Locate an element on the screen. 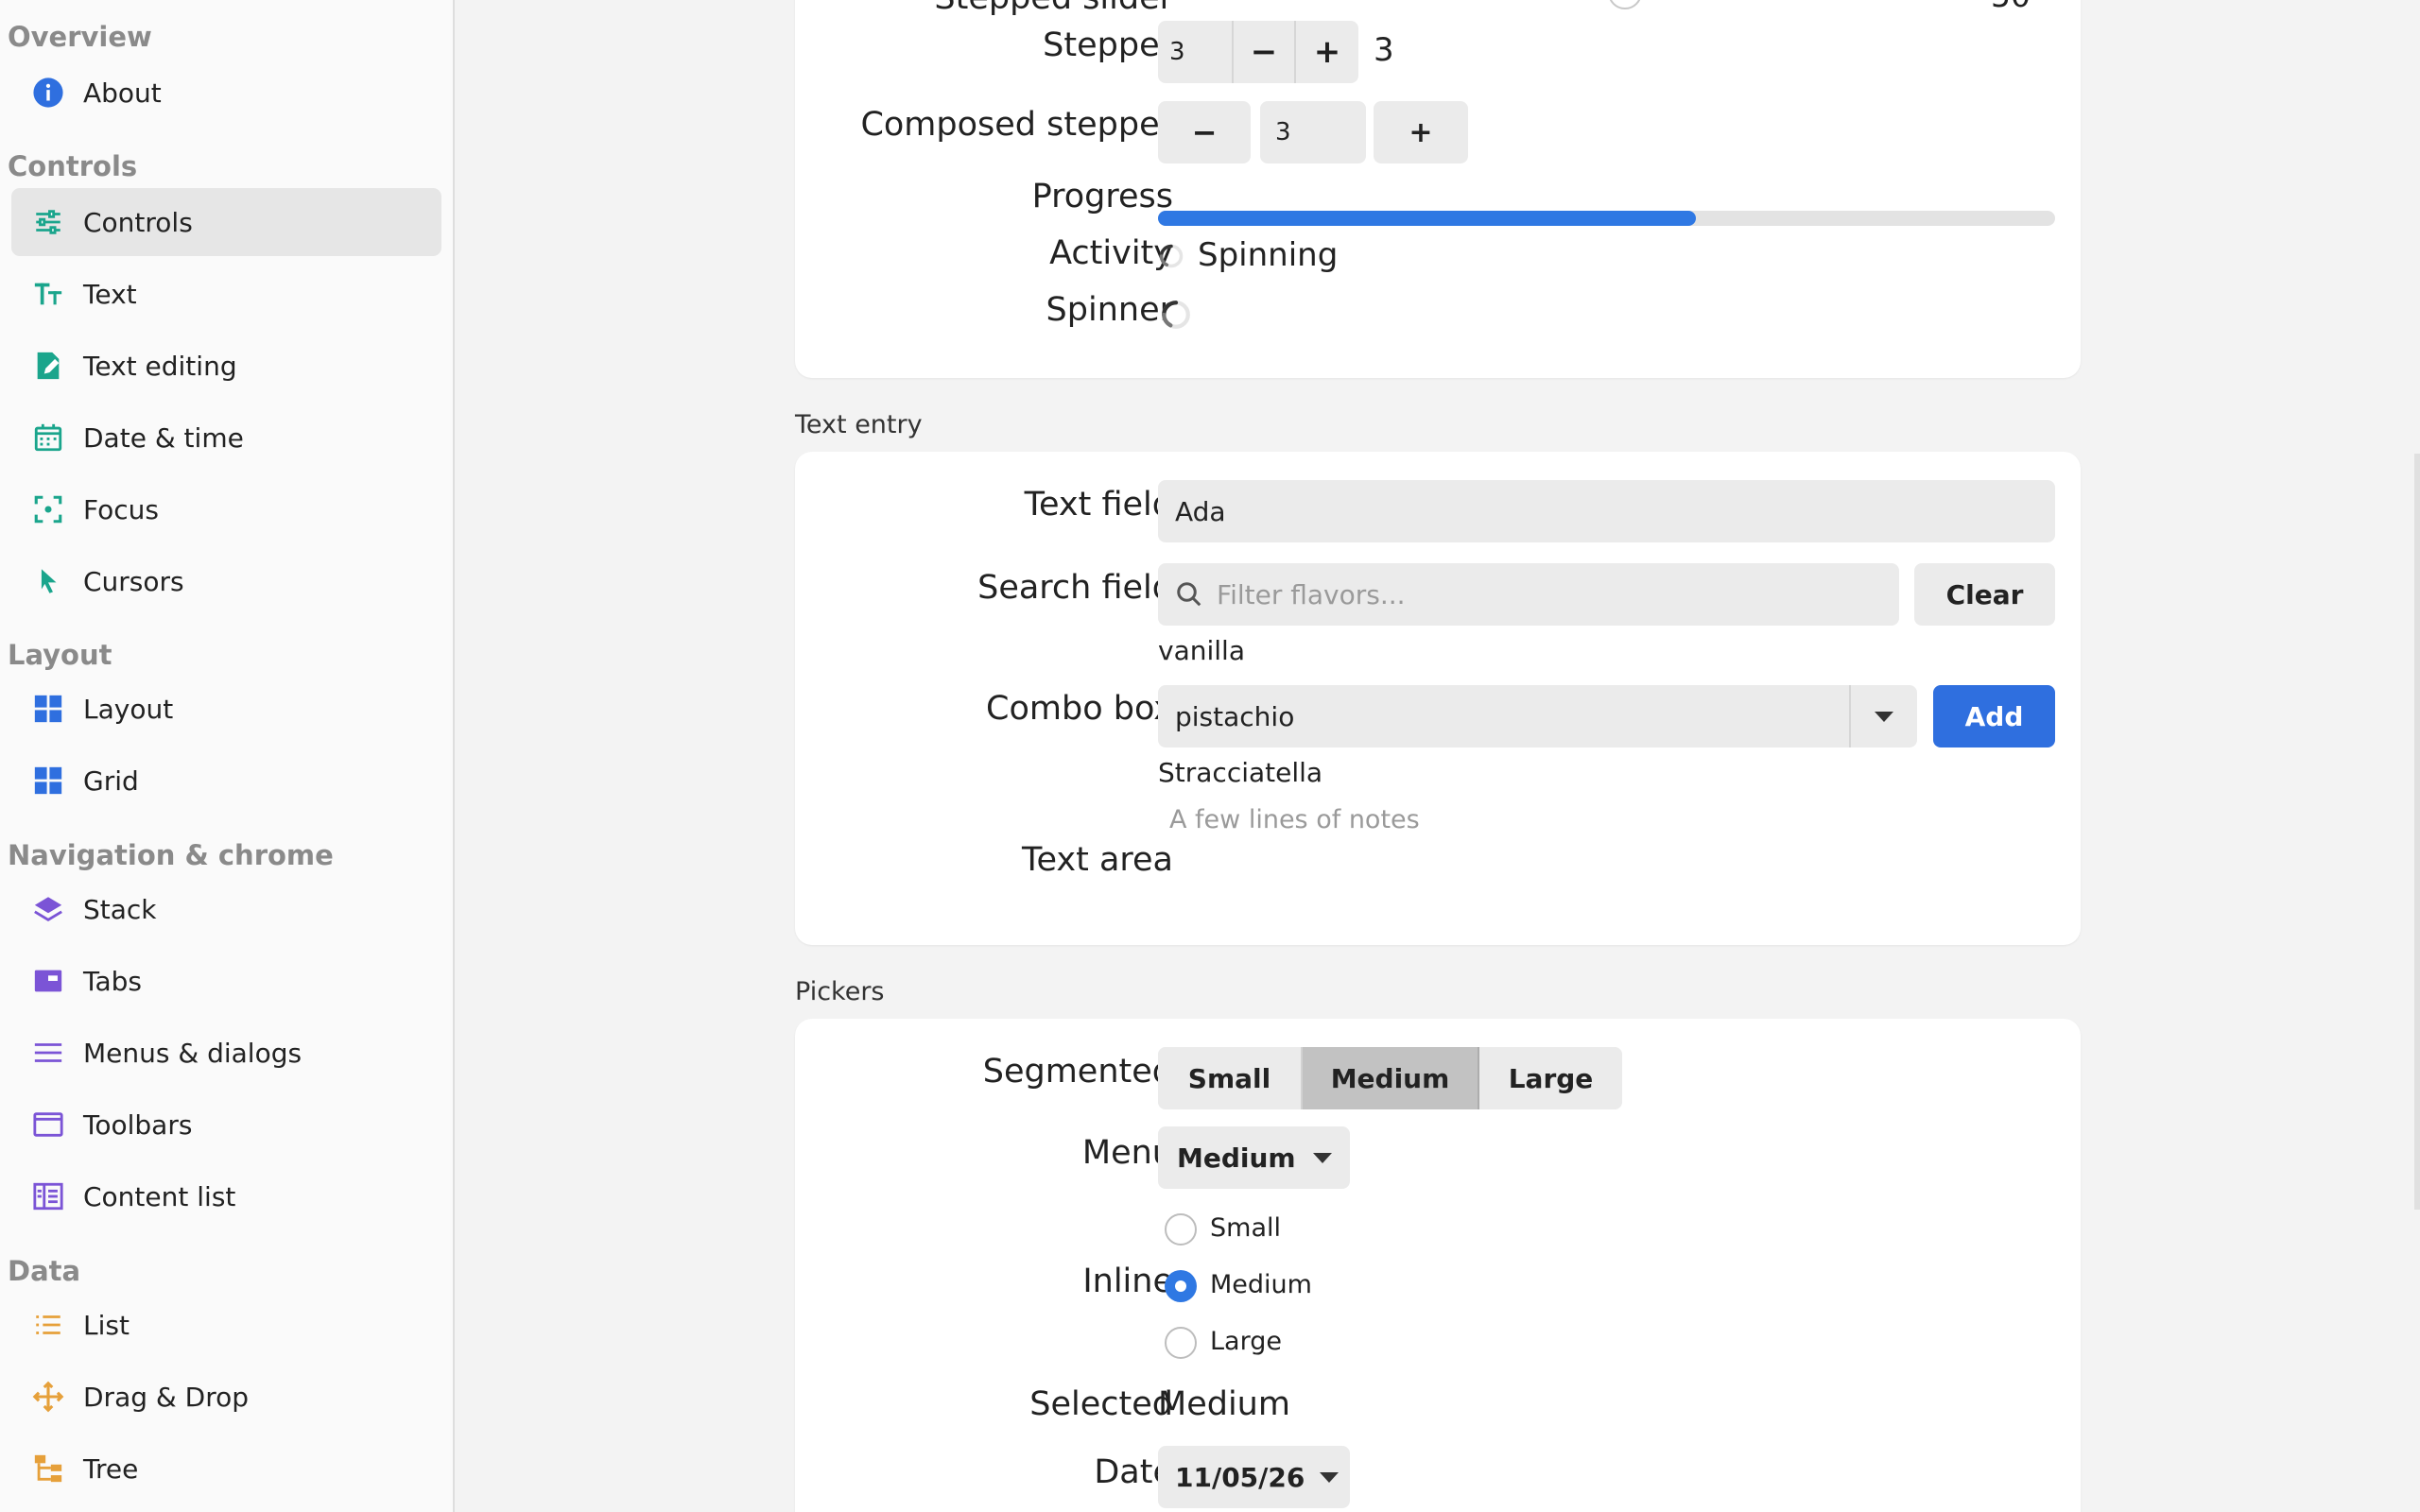 This screenshot has height=1512, width=2420. stepper: 3 − + is located at coordinates (1258, 52).